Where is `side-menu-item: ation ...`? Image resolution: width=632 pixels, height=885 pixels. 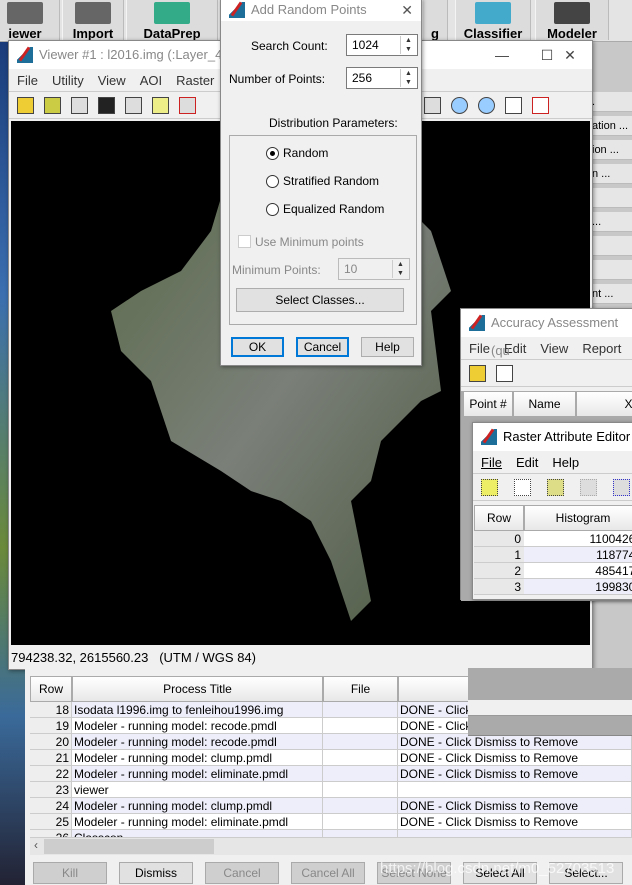
side-menu-item: ation ... is located at coordinates (612, 126).